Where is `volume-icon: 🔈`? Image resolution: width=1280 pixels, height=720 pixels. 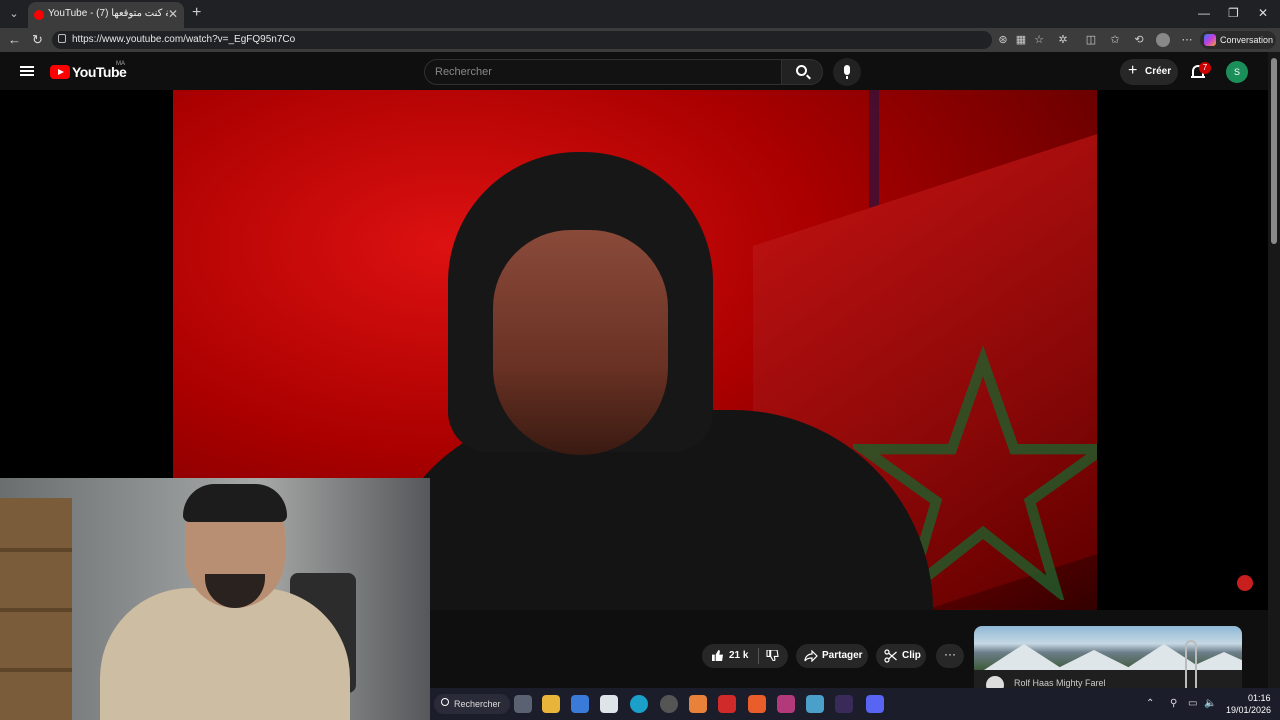 volume-icon: 🔈 is located at coordinates (1210, 703).